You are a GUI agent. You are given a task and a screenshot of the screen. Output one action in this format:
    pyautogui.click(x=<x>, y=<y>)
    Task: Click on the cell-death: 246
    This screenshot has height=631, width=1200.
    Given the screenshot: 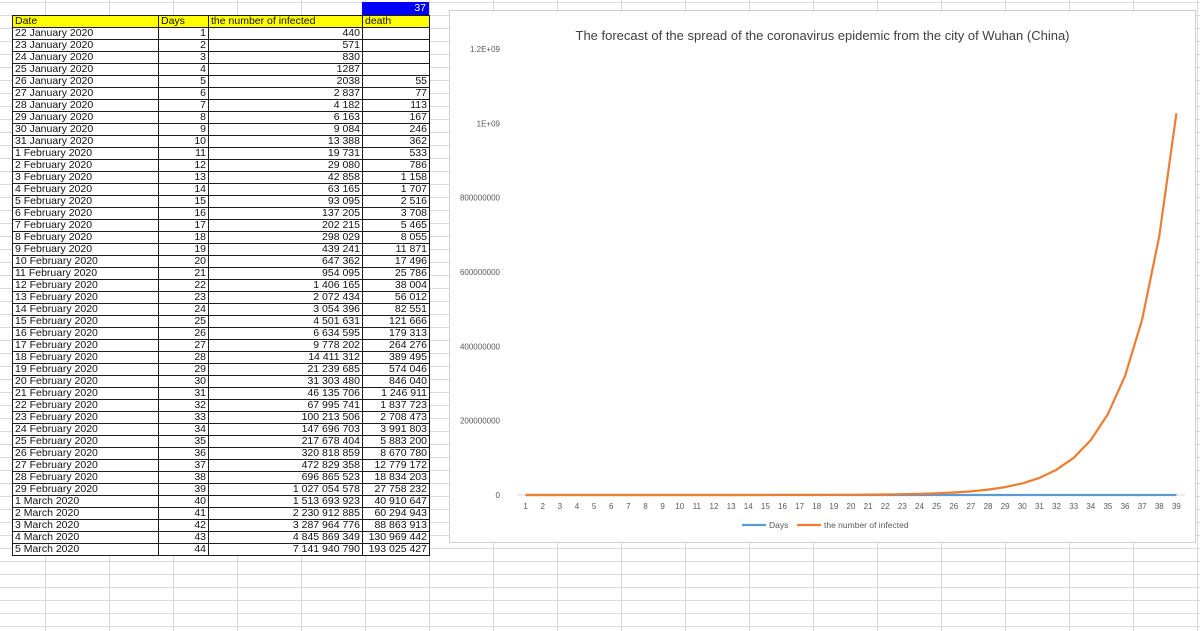 What is the action you would take?
    pyautogui.click(x=396, y=129)
    